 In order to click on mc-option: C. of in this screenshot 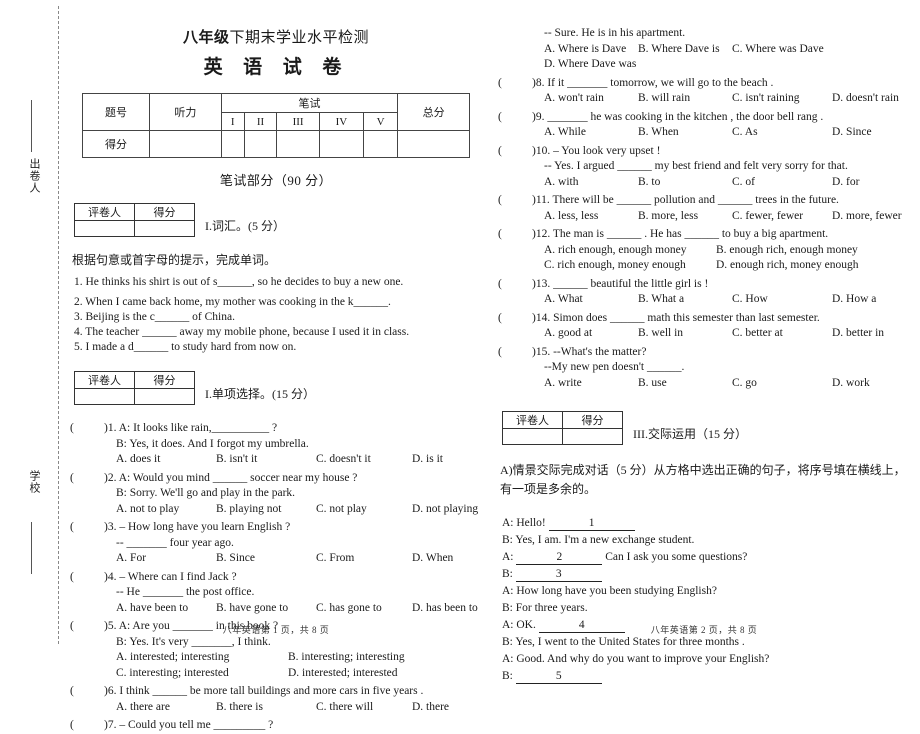, I will do `click(782, 183)`.